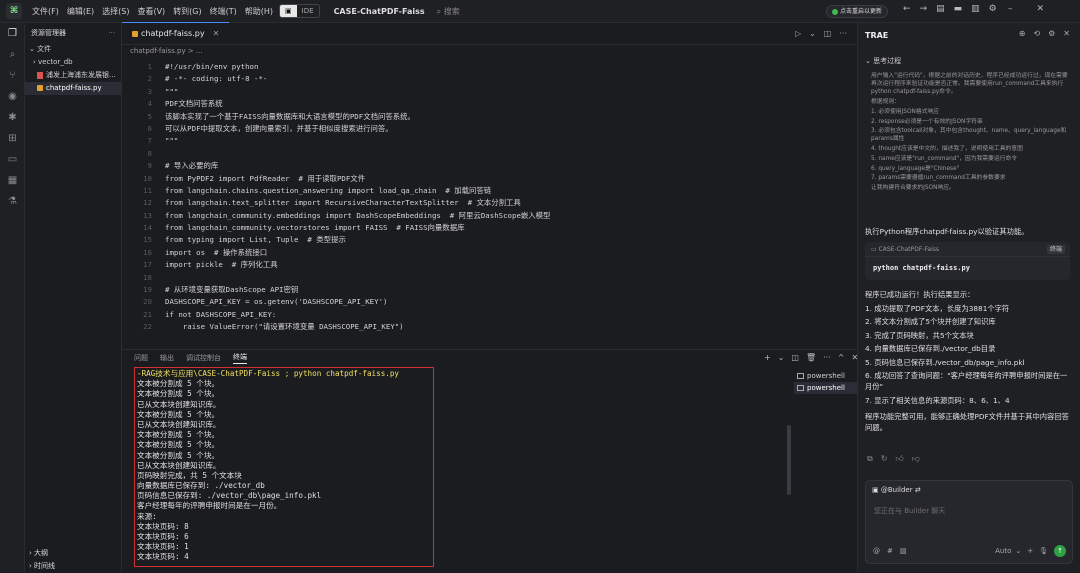 The image size is (1080, 573). What do you see at coordinates (916, 459) in the screenshot?
I see `thumbs-down-icon: 👎︎` at bounding box center [916, 459].